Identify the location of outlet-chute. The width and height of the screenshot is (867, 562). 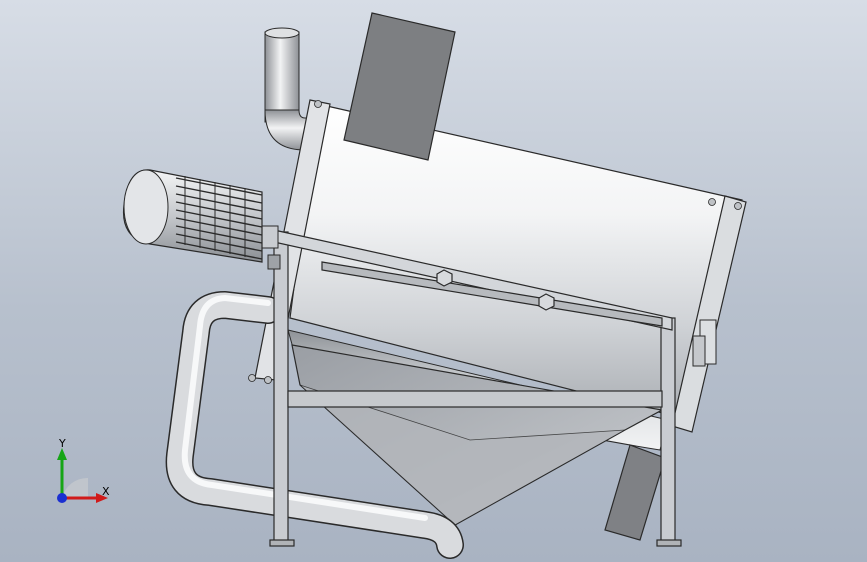
(635, 492).